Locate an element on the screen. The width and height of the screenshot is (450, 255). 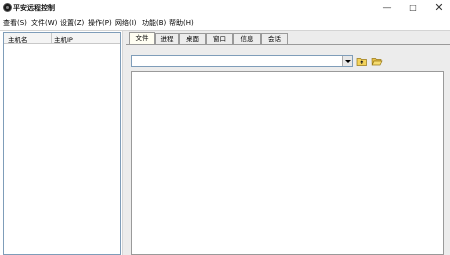
column-header-host-ip: 主机IP is located at coordinates (63, 39).